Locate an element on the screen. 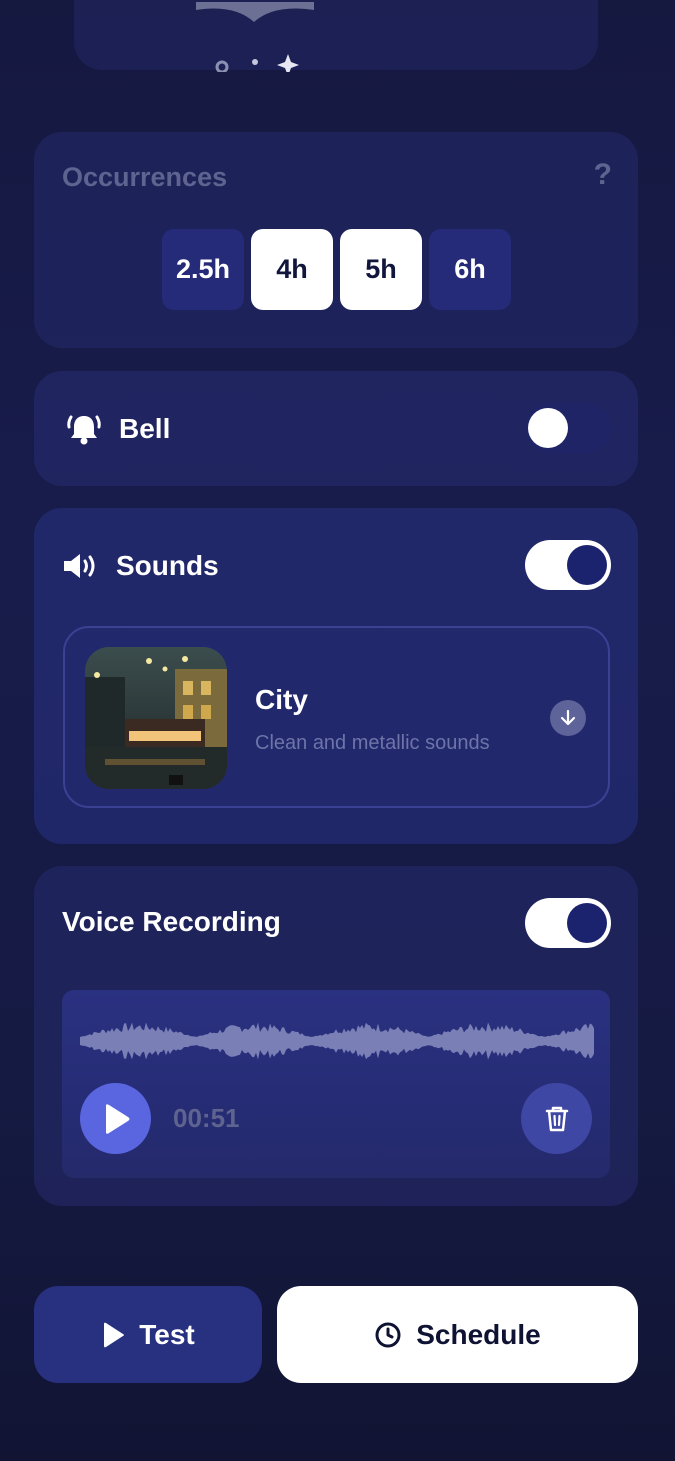 The height and width of the screenshot is (1461, 675). schedule-button: Schedule is located at coordinates (457, 1334).